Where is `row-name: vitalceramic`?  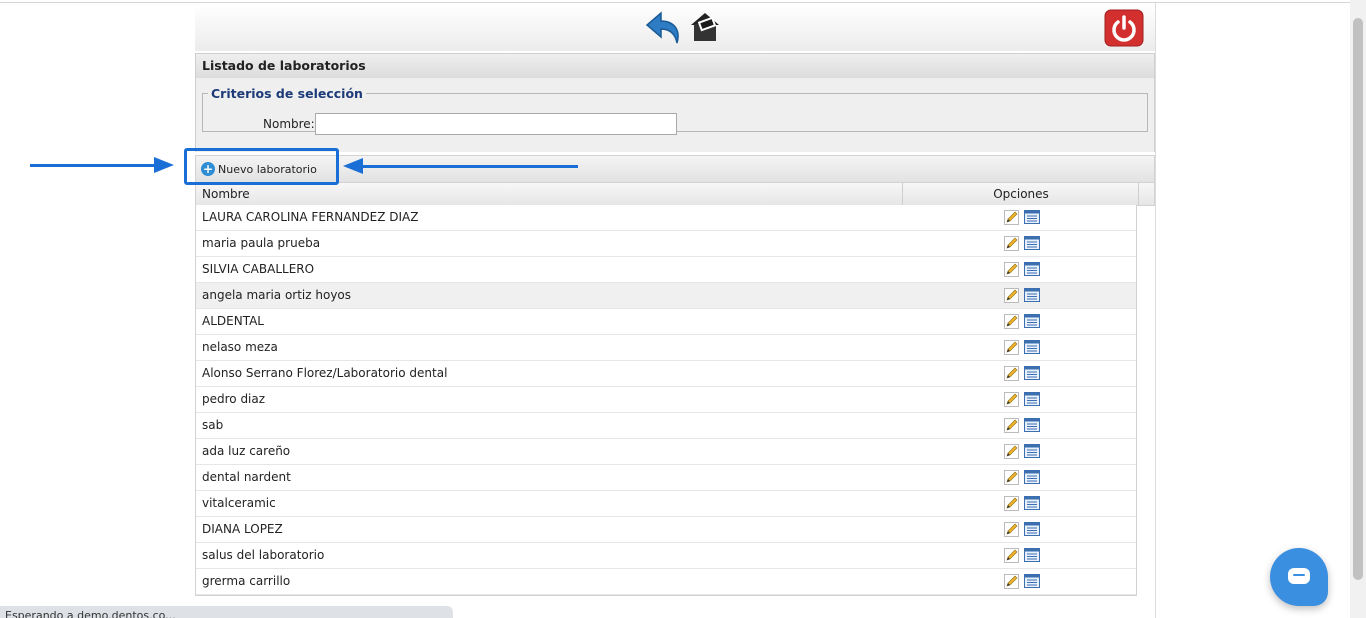 row-name: vitalceramic is located at coordinates (239, 503).